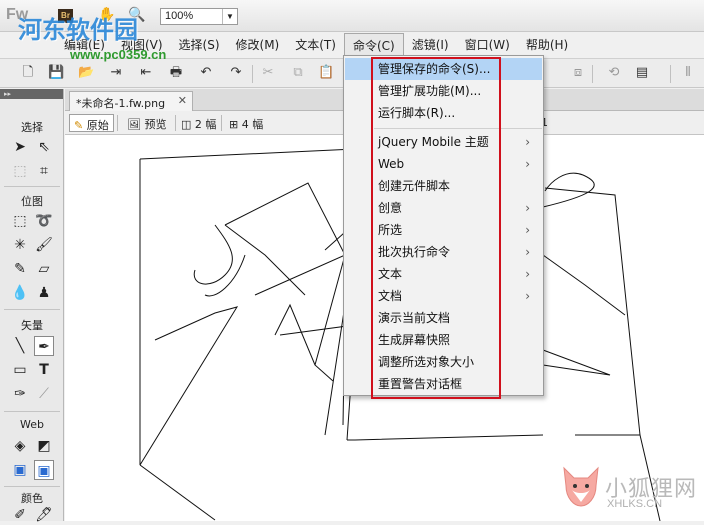 This screenshot has width=704, height=525. I want to click on menu-item-create-symbol-script: 创建元件脚本, so click(443, 186).